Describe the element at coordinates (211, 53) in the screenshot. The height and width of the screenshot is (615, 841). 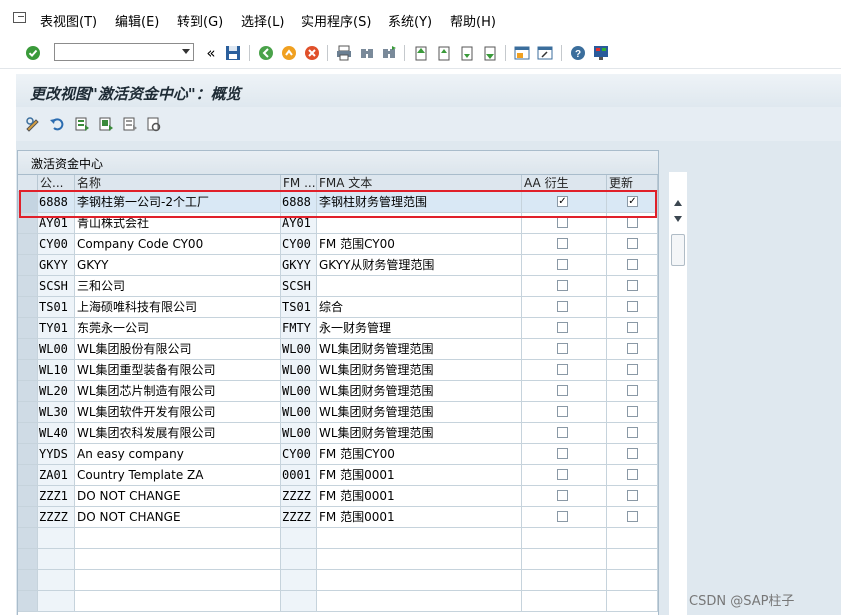
I see `back-nav-icon: «` at that location.